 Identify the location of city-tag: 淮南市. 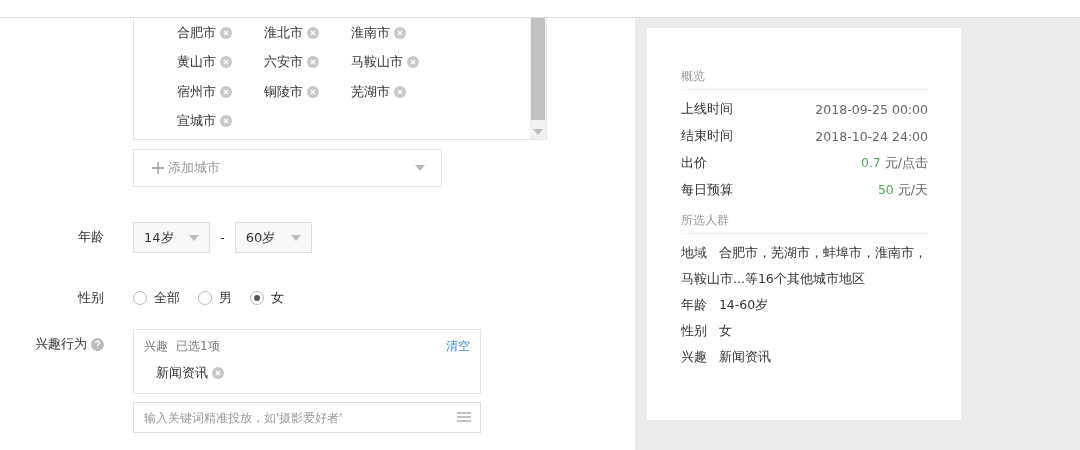
(370, 32).